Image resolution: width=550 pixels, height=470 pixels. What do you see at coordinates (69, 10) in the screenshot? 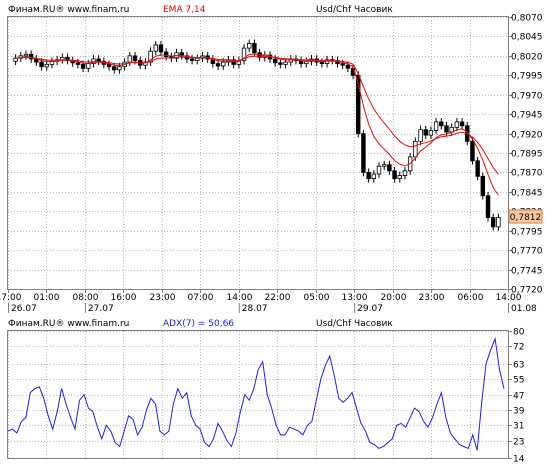
I see `top-source-label: Финам.RU® www.finam.ru` at bounding box center [69, 10].